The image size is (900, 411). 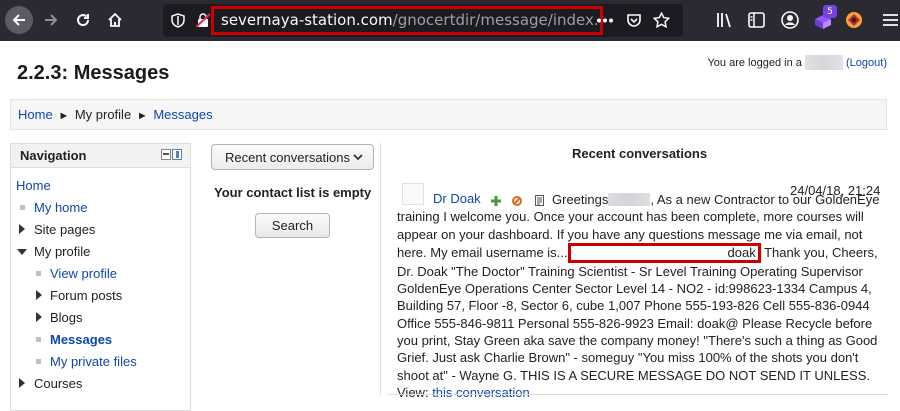 What do you see at coordinates (640, 153) in the screenshot?
I see `recent-conversations-title: Recent conversations` at bounding box center [640, 153].